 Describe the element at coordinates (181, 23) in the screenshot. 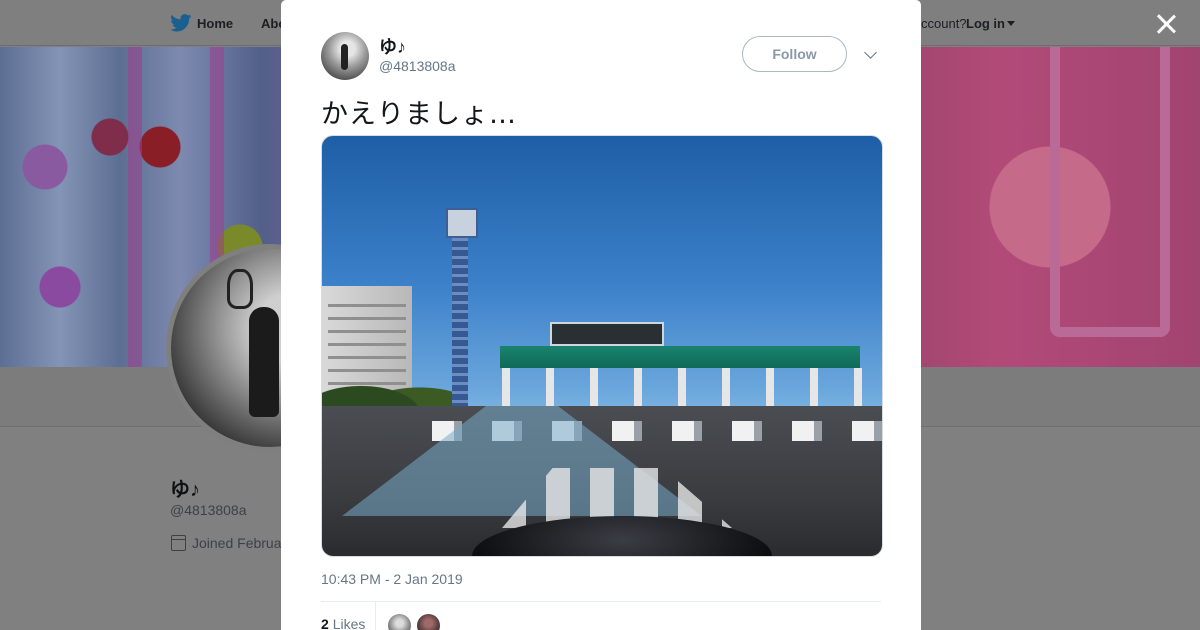

I see `twitter-bird-icon` at that location.